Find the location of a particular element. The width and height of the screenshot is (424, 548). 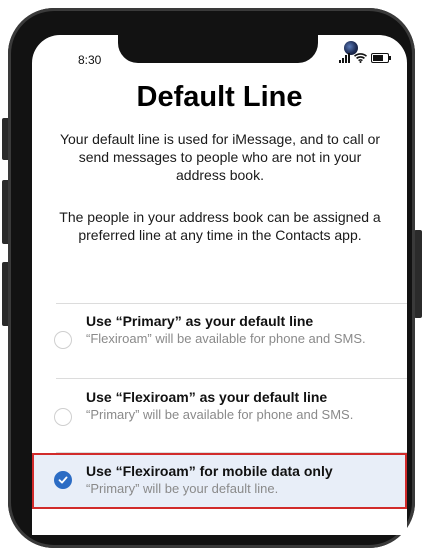

checkmark-icon is located at coordinates (63, 480).